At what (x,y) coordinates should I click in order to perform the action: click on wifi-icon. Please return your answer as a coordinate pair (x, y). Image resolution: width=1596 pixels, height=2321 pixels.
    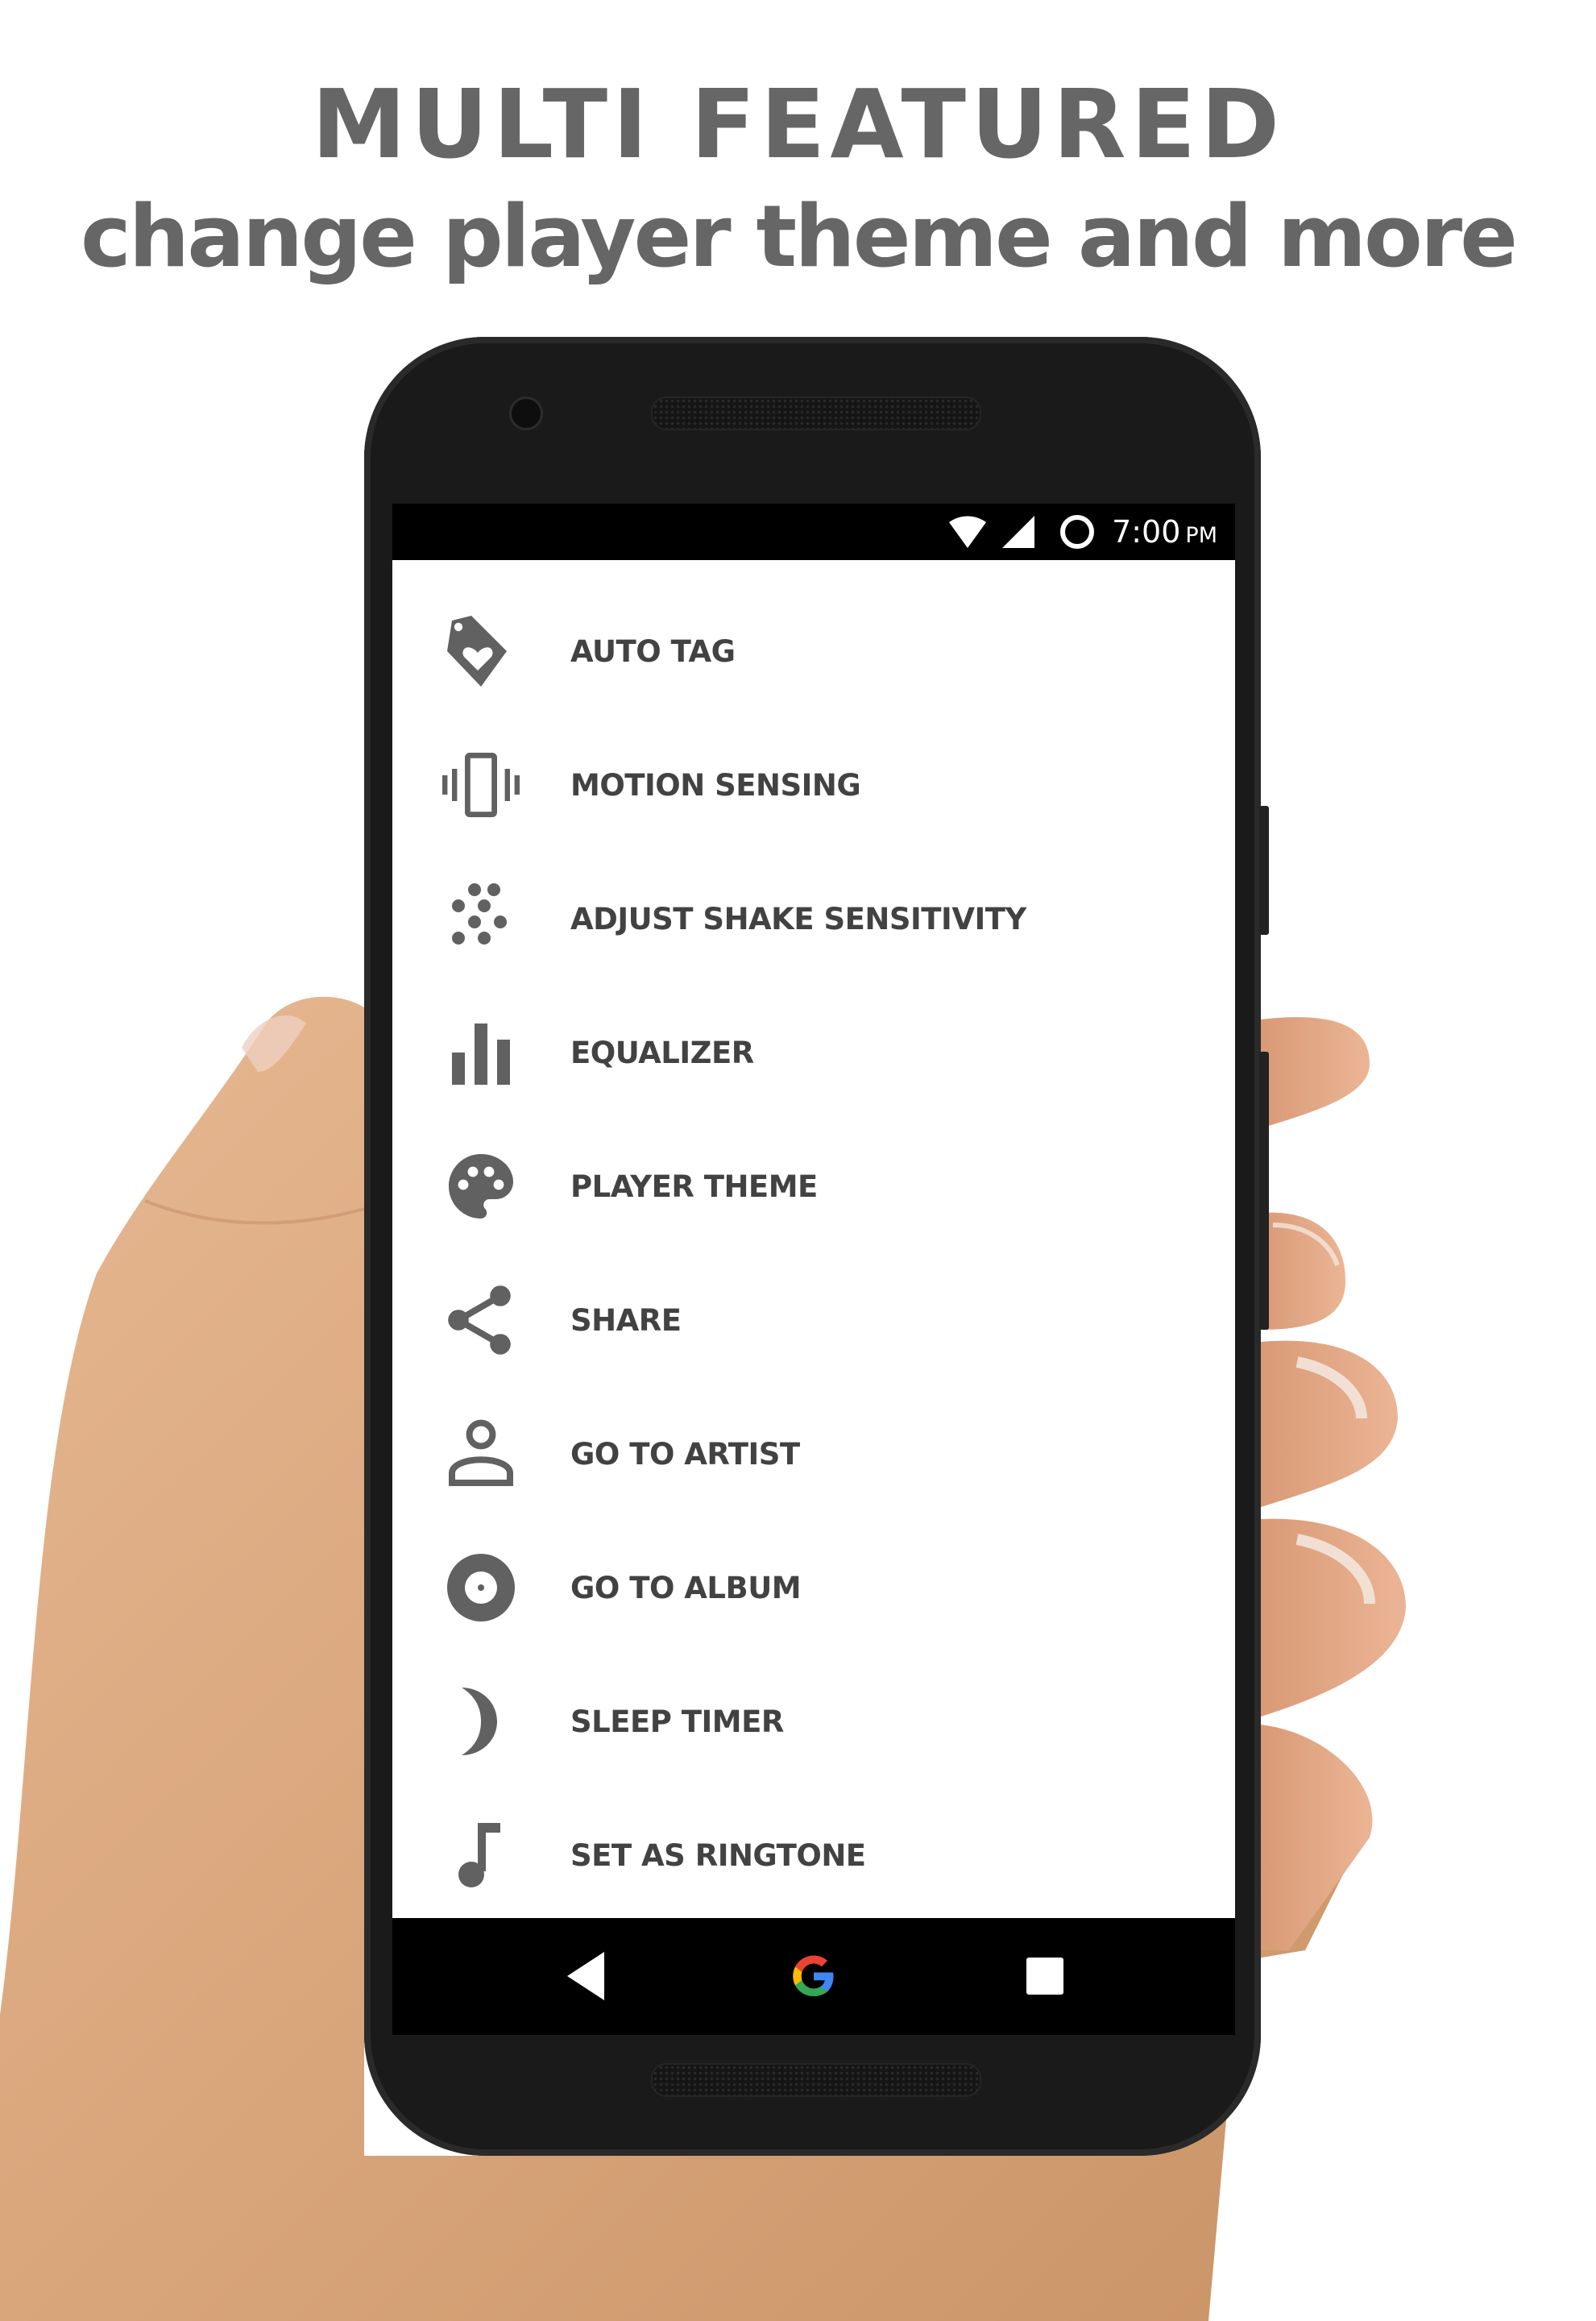
    Looking at the image, I should click on (968, 532).